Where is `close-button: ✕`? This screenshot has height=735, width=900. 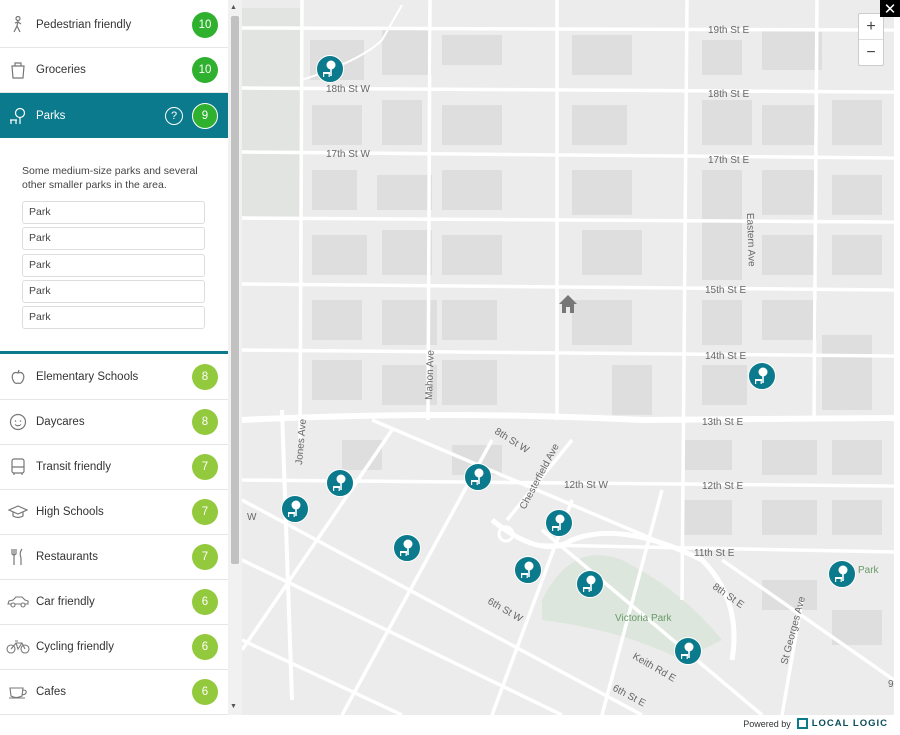 close-button: ✕ is located at coordinates (890, 9).